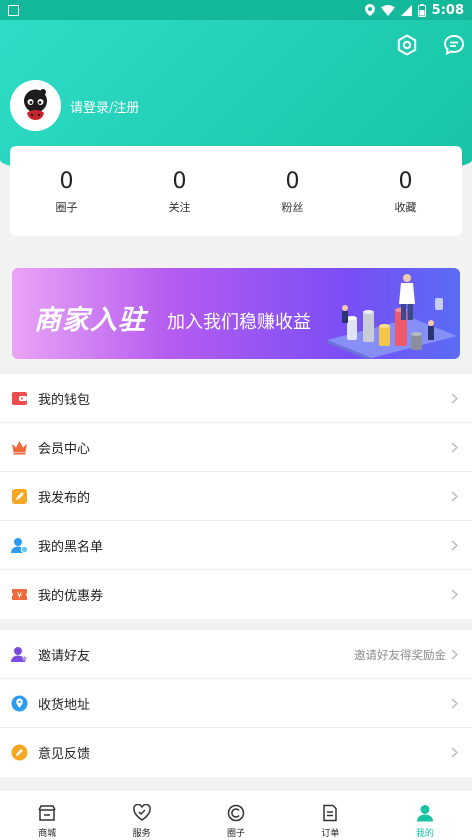  What do you see at coordinates (447, 10) in the screenshot?
I see `status-time: 5:08` at bounding box center [447, 10].